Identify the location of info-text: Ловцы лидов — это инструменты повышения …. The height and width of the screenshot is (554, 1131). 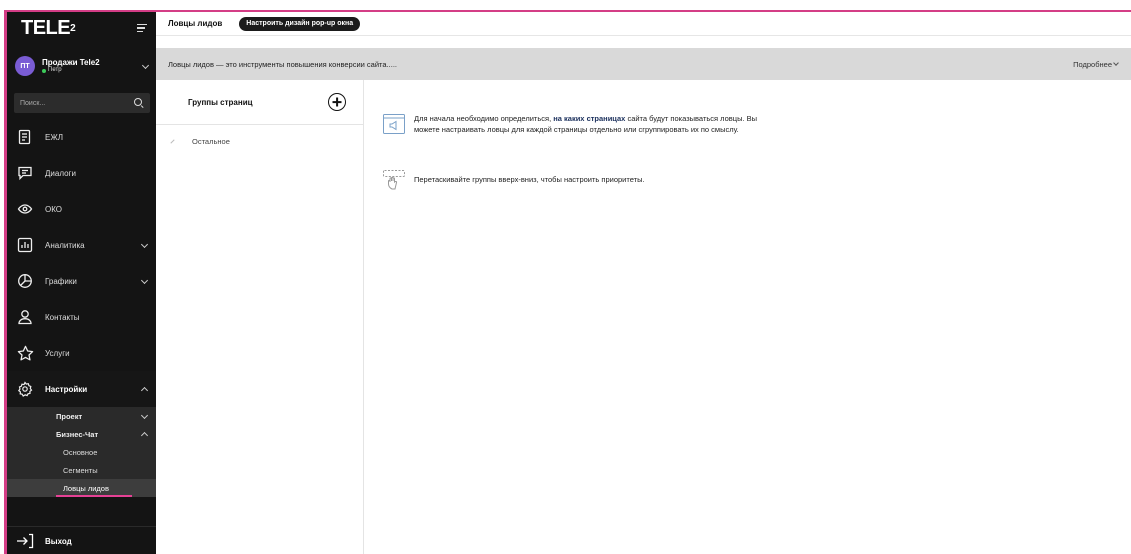
(282, 64).